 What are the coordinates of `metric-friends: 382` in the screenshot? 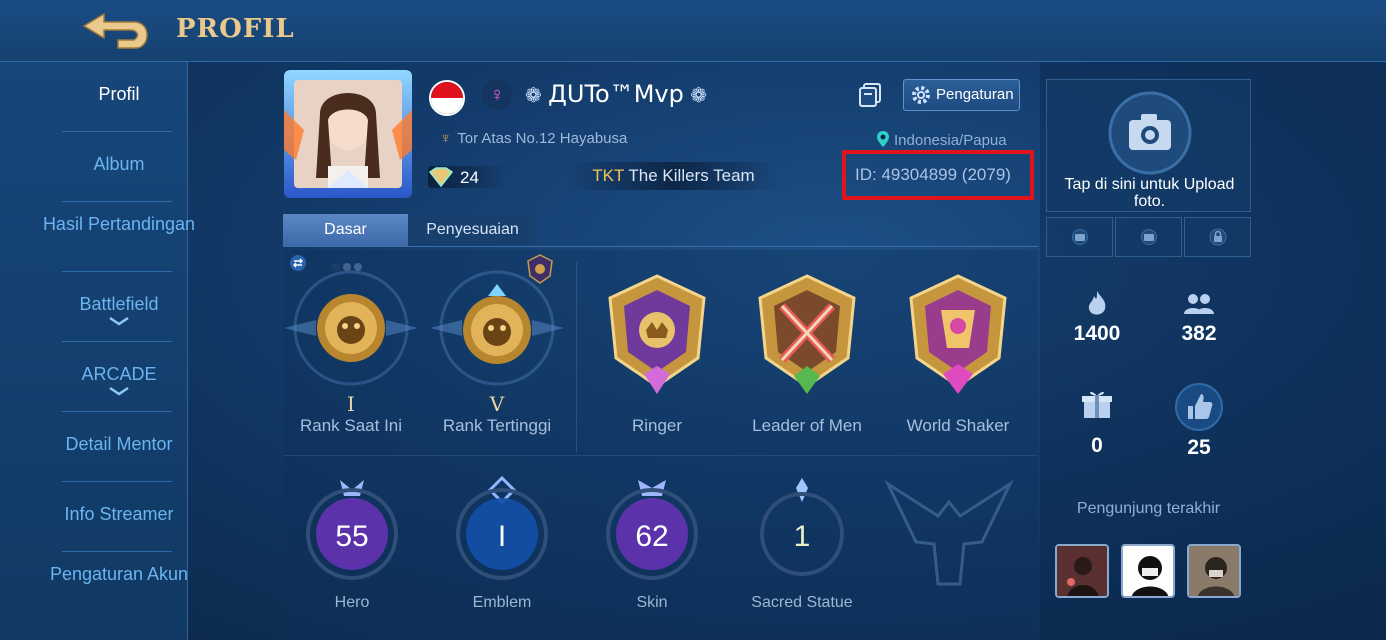 It's located at (1199, 320).